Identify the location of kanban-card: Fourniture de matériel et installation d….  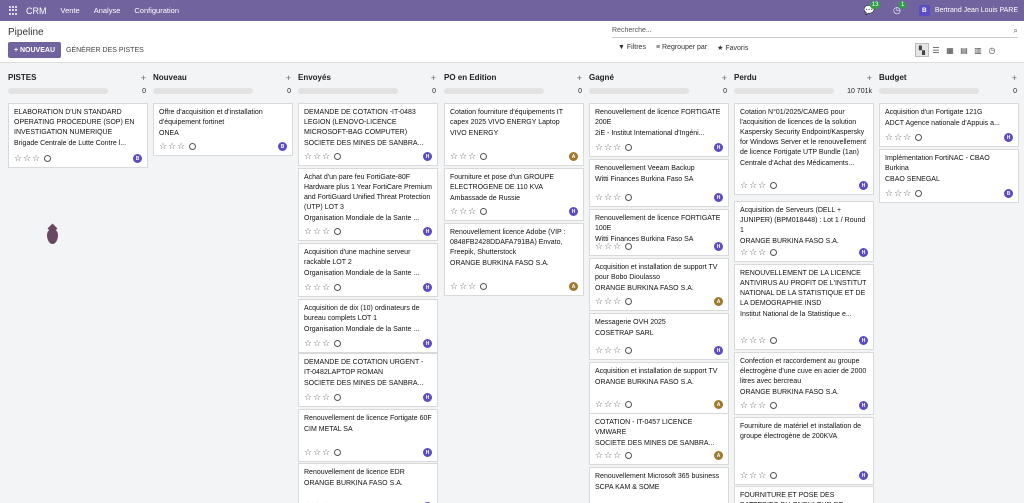
(804, 451).